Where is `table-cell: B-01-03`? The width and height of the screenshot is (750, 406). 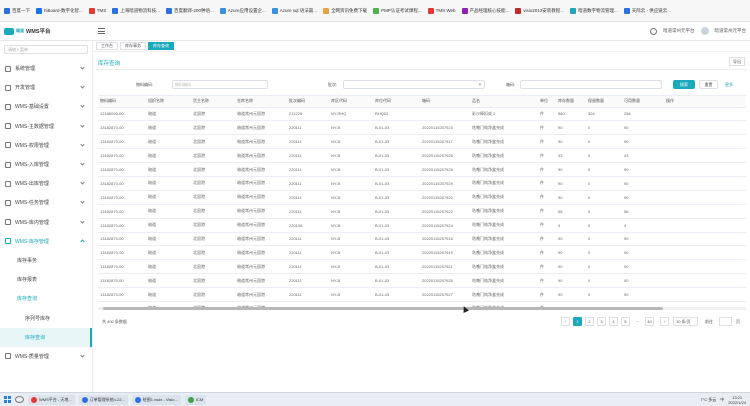 table-cell: B-01-03 is located at coordinates (396, 294).